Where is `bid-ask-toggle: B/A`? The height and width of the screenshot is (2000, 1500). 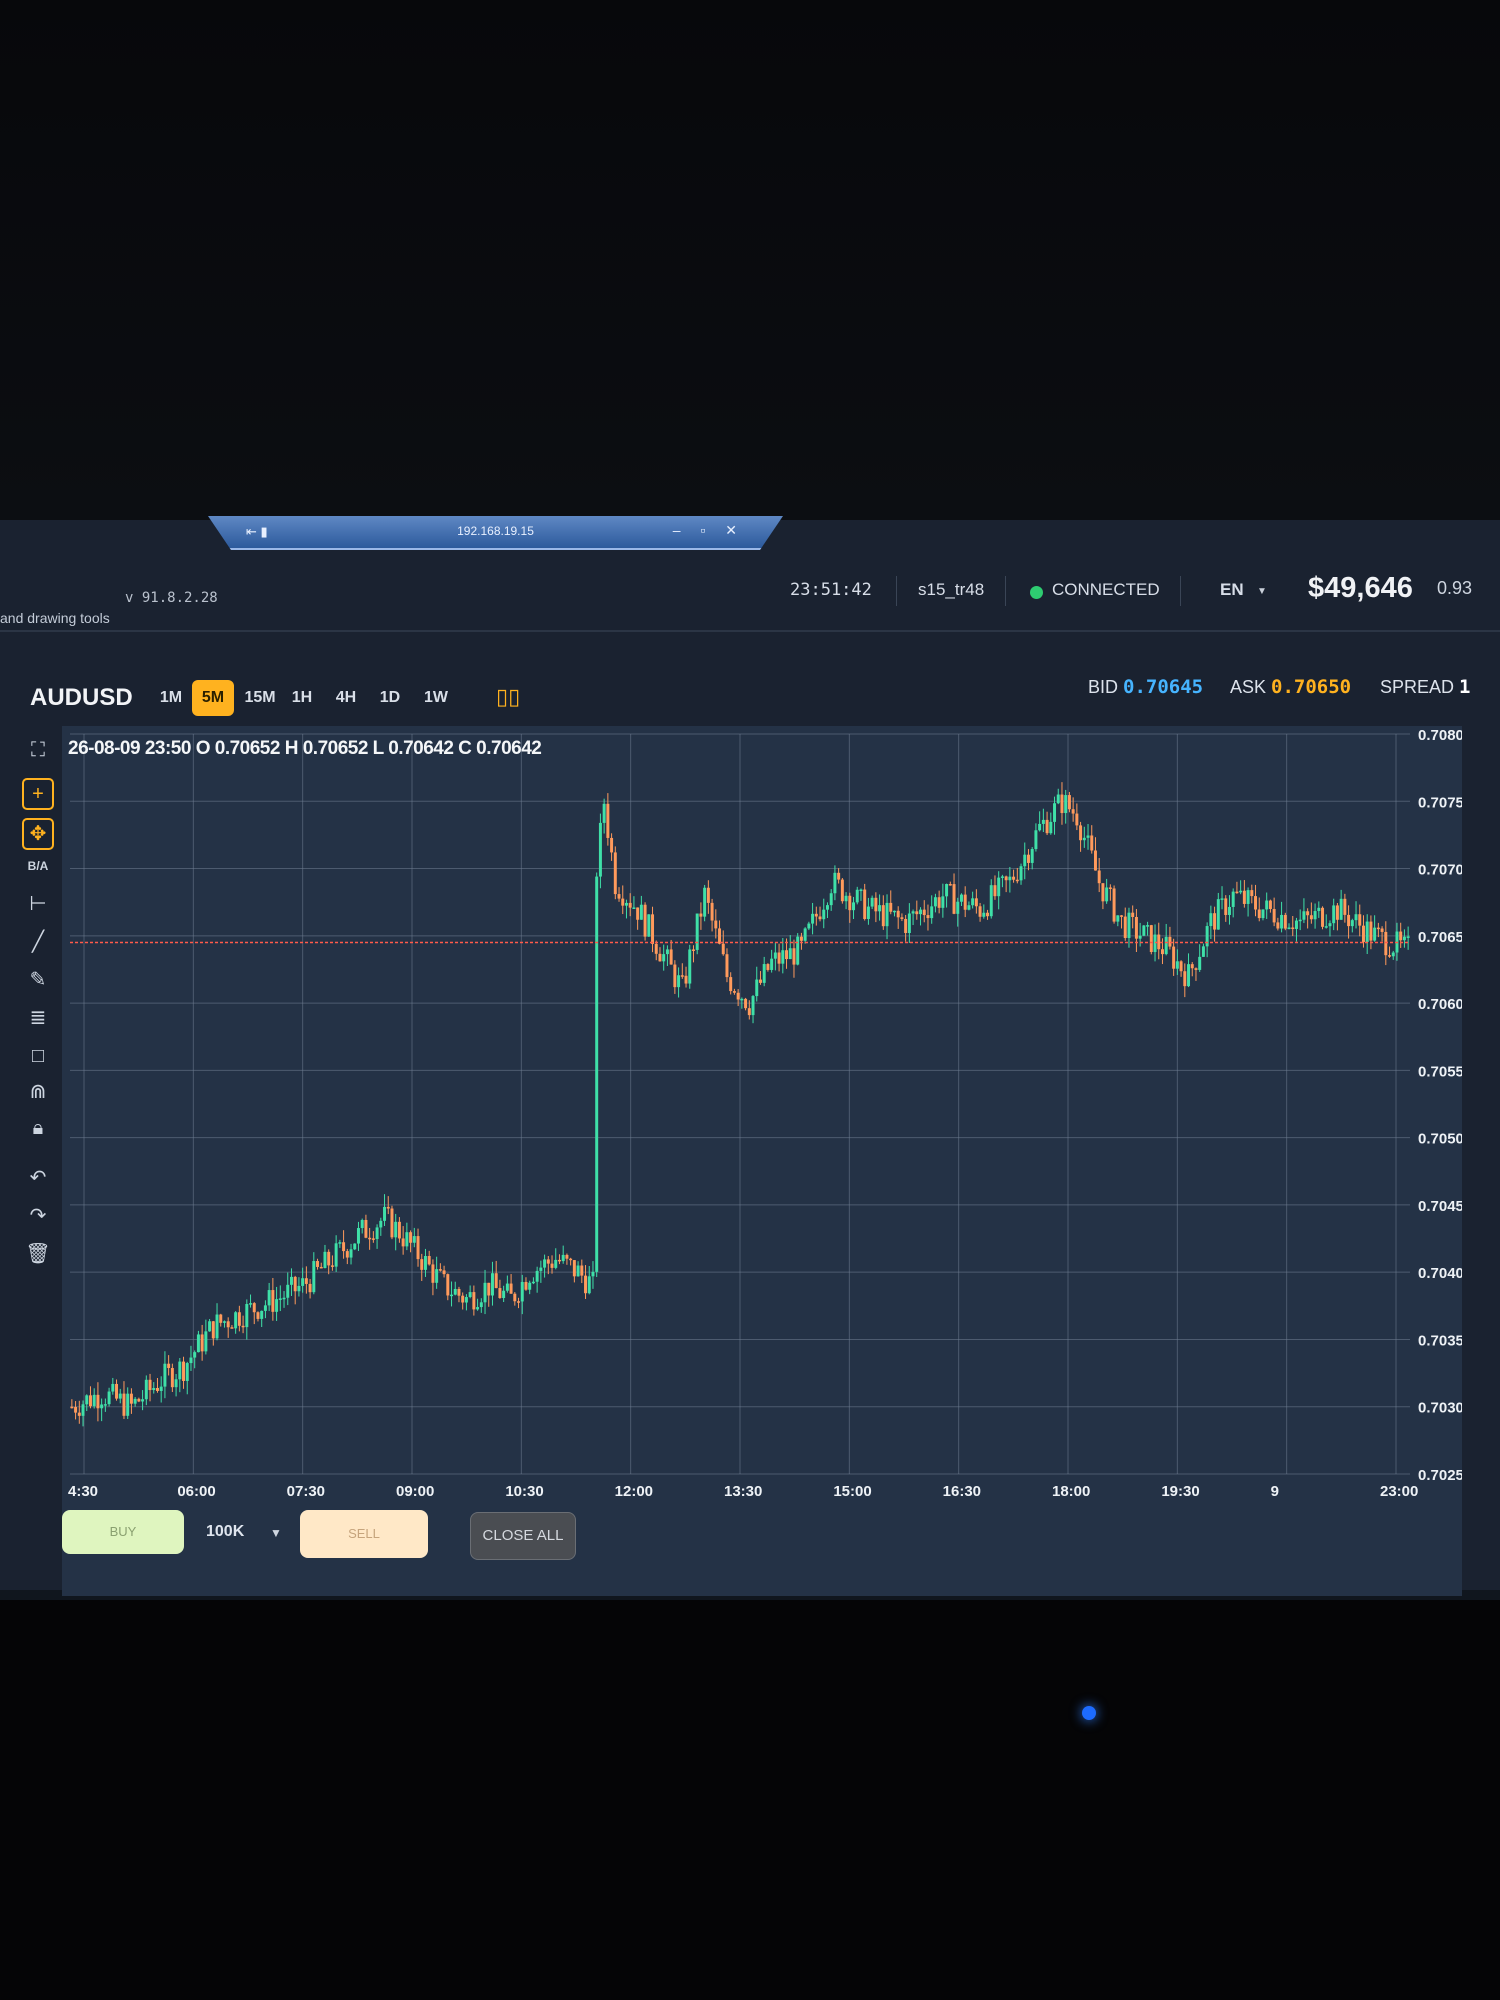 bid-ask-toggle: B/A is located at coordinates (38, 866).